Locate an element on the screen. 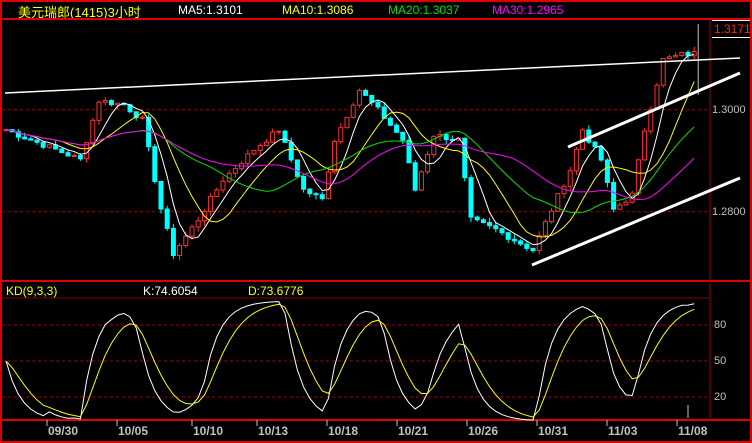  x-tick-10-13: 10/13 is located at coordinates (273, 431).